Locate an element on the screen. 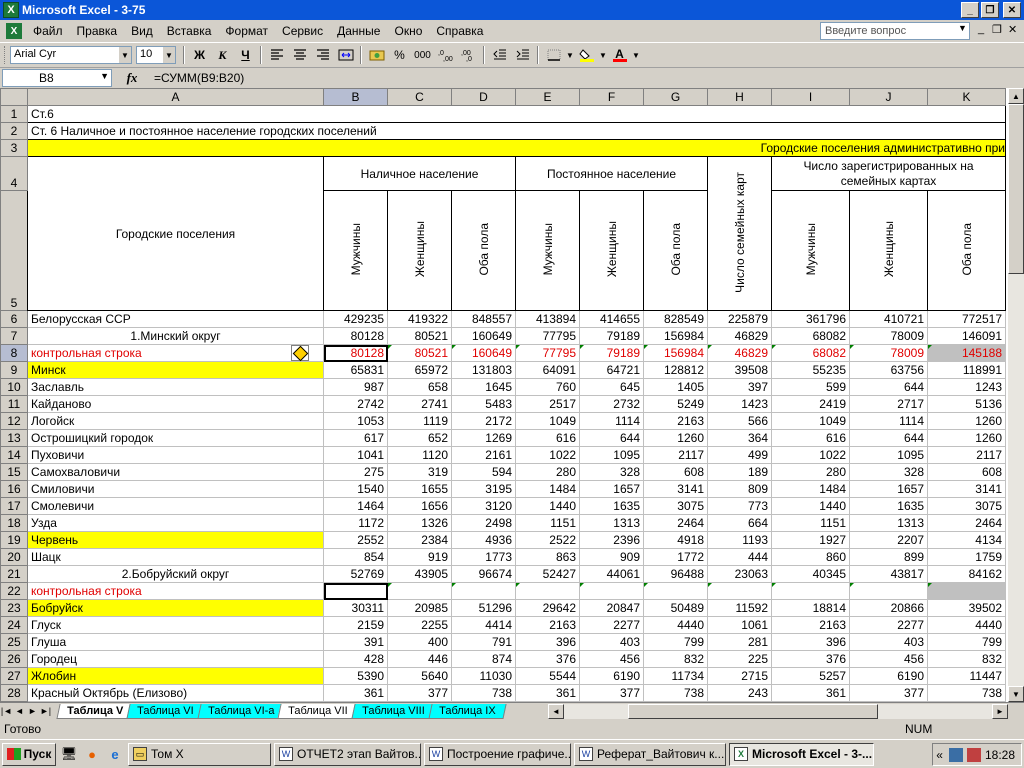 The width and height of the screenshot is (1024, 768). sheet-tab-table-vii: Таблица VII is located at coordinates (318, 711).